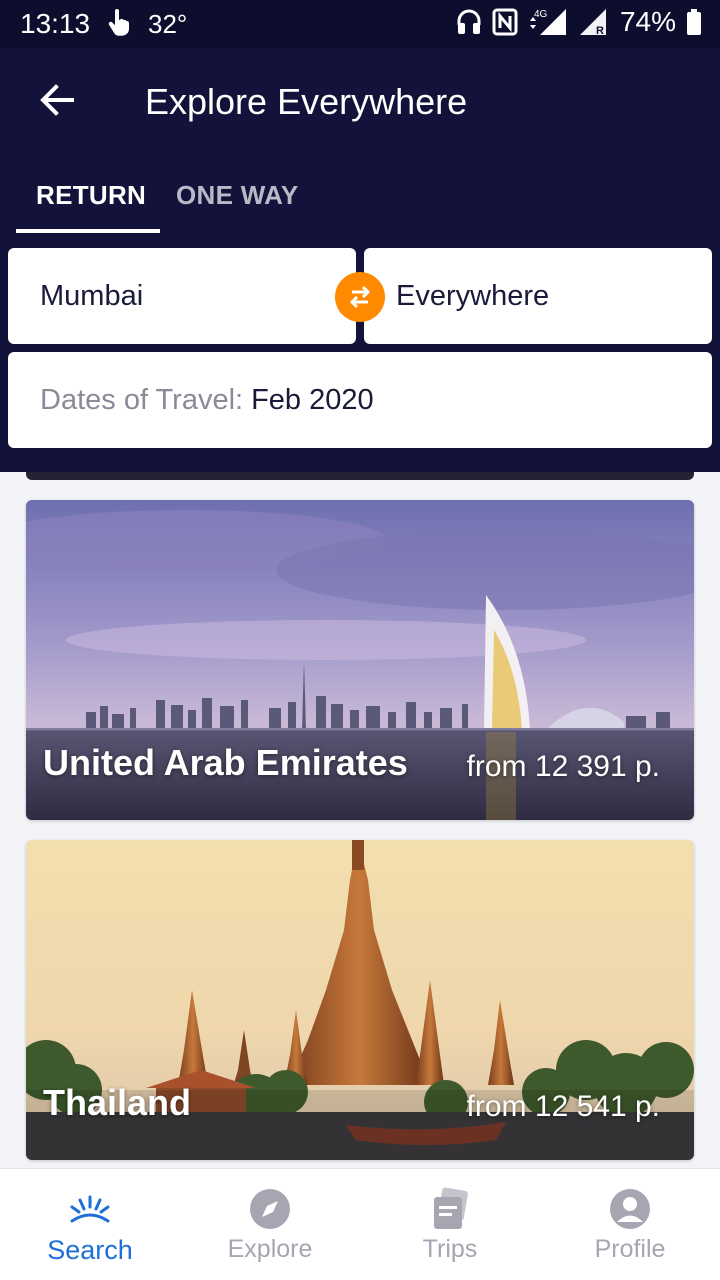 This screenshot has height=1280, width=720. I want to click on destination-value: Everywhere, so click(473, 295).